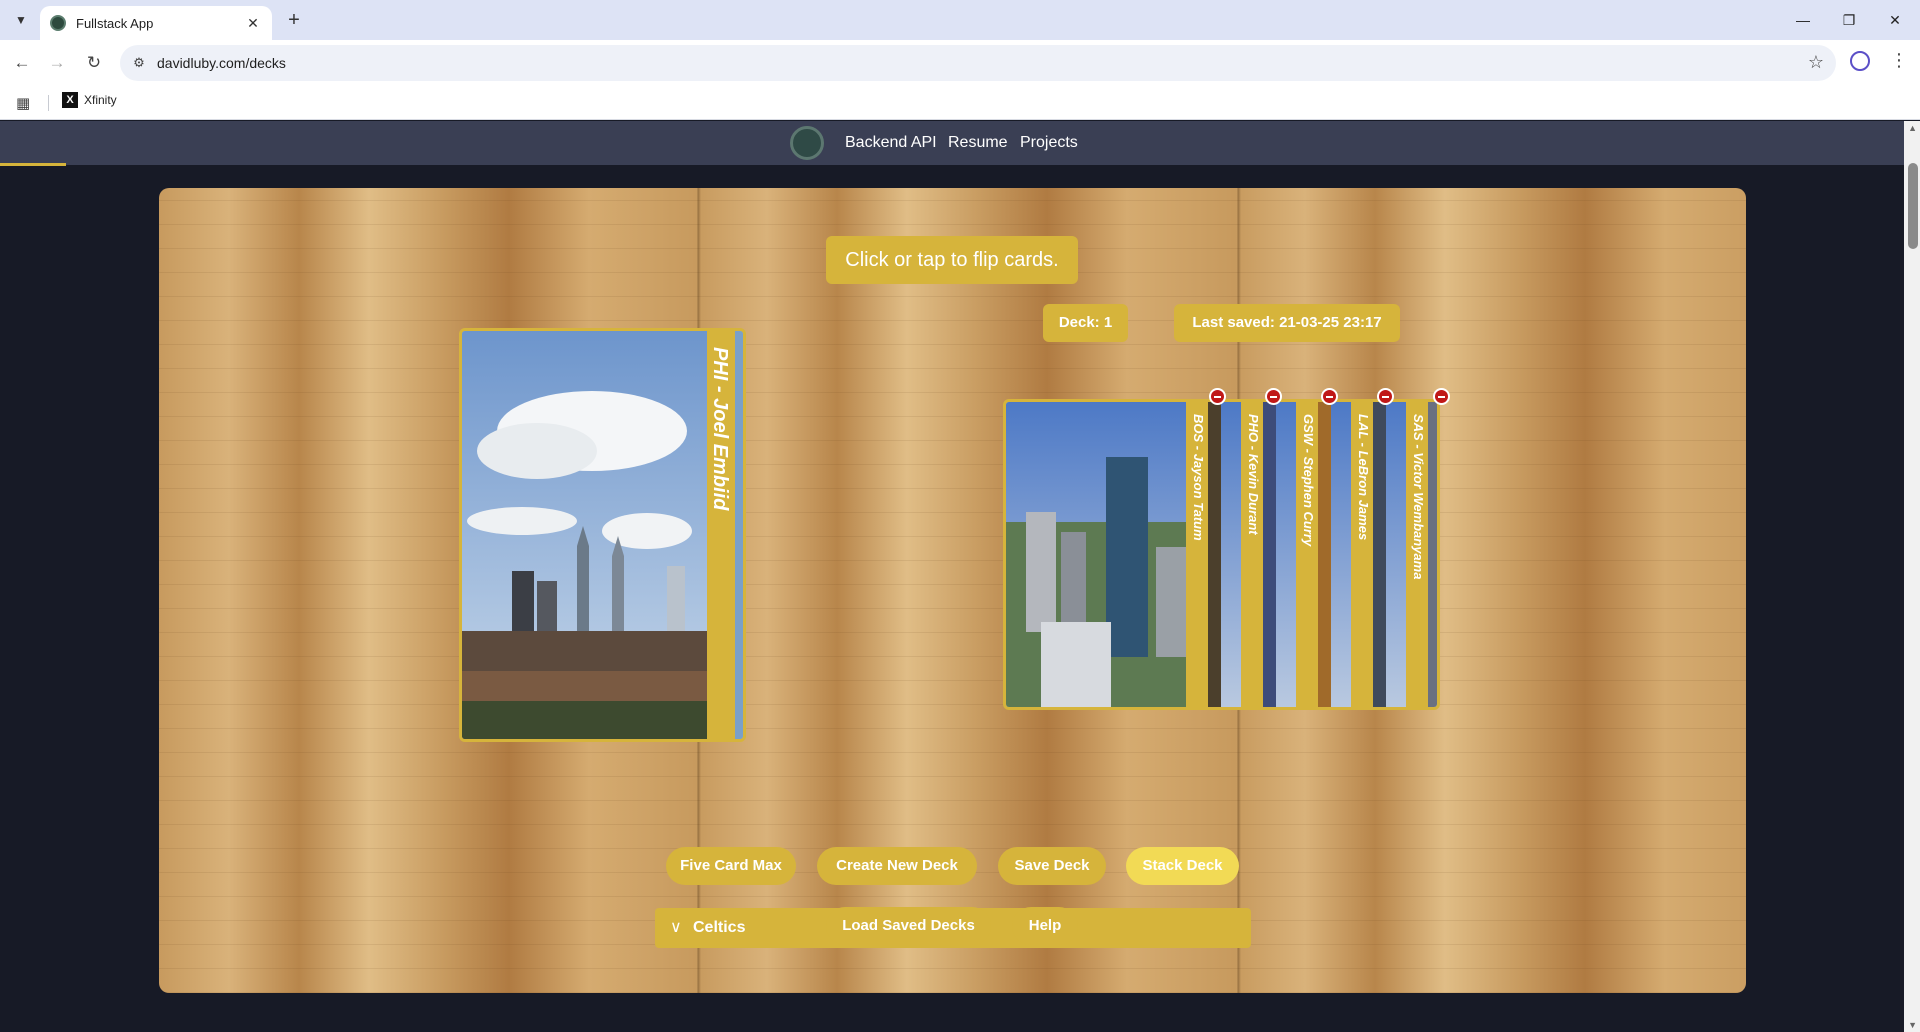 The image size is (1920, 1032). I want to click on last-saved-badge: Last saved: 21-03-25 23:17, so click(1287, 323).